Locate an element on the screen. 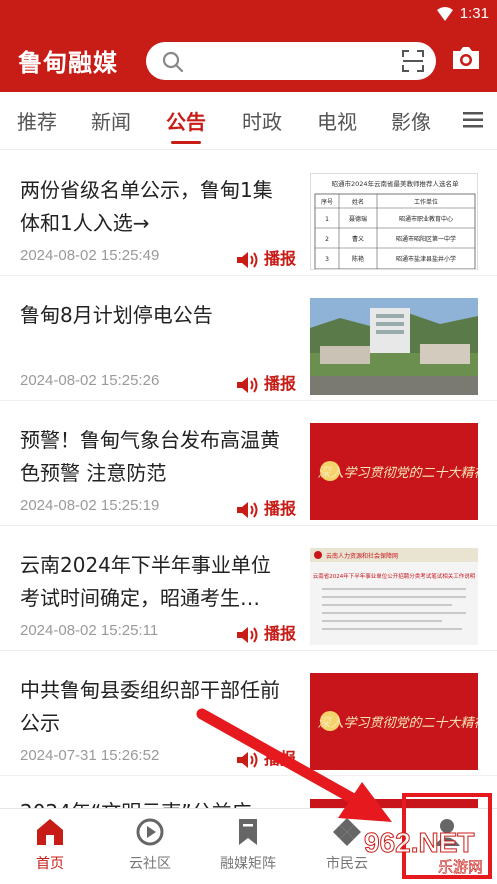  watermark-brand: 962.NET is located at coordinates (419, 842).